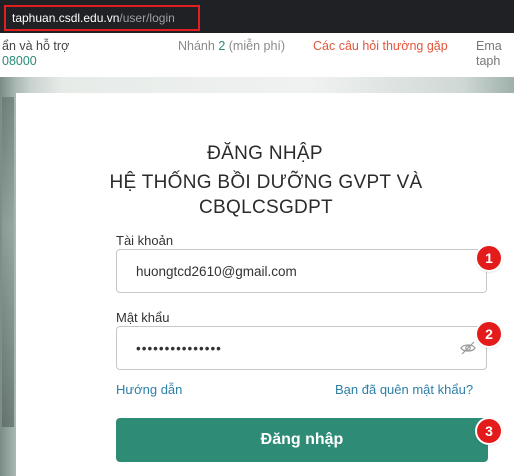  What do you see at coordinates (488, 61) in the screenshot?
I see `email-value: taph` at bounding box center [488, 61].